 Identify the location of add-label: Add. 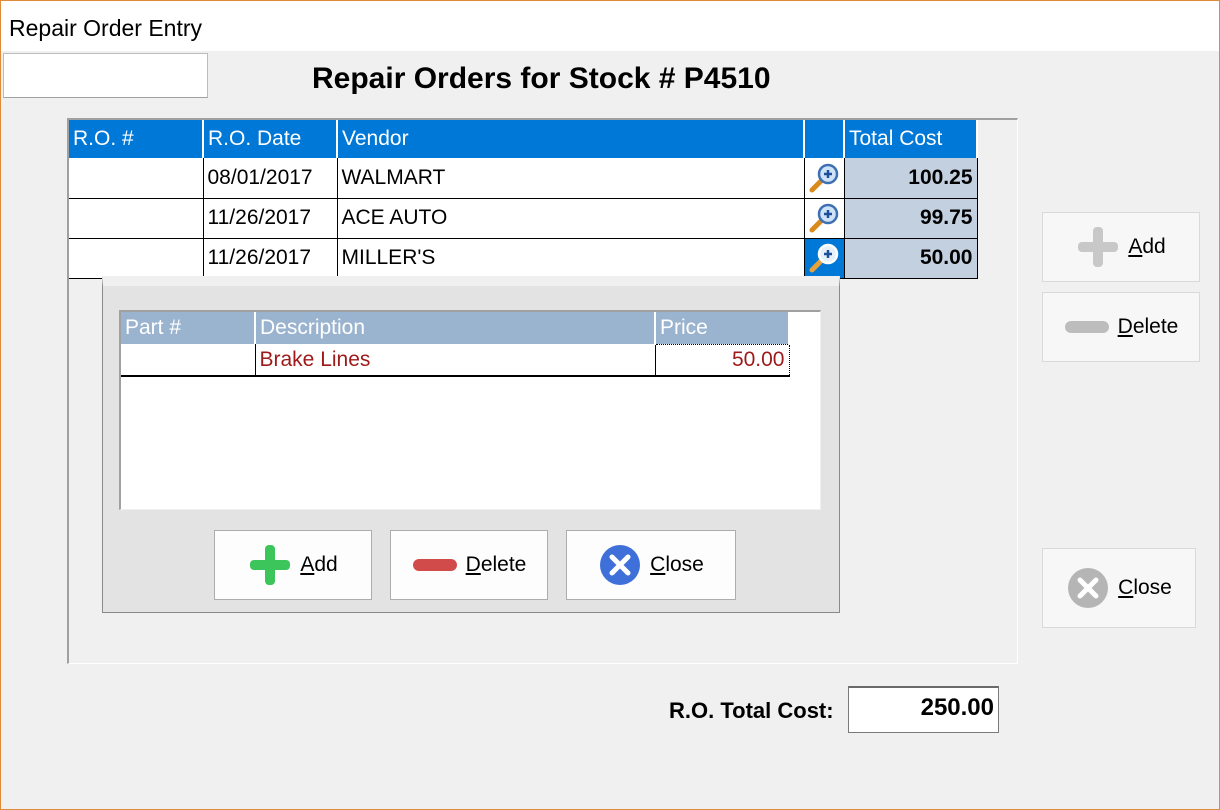
(1147, 246).